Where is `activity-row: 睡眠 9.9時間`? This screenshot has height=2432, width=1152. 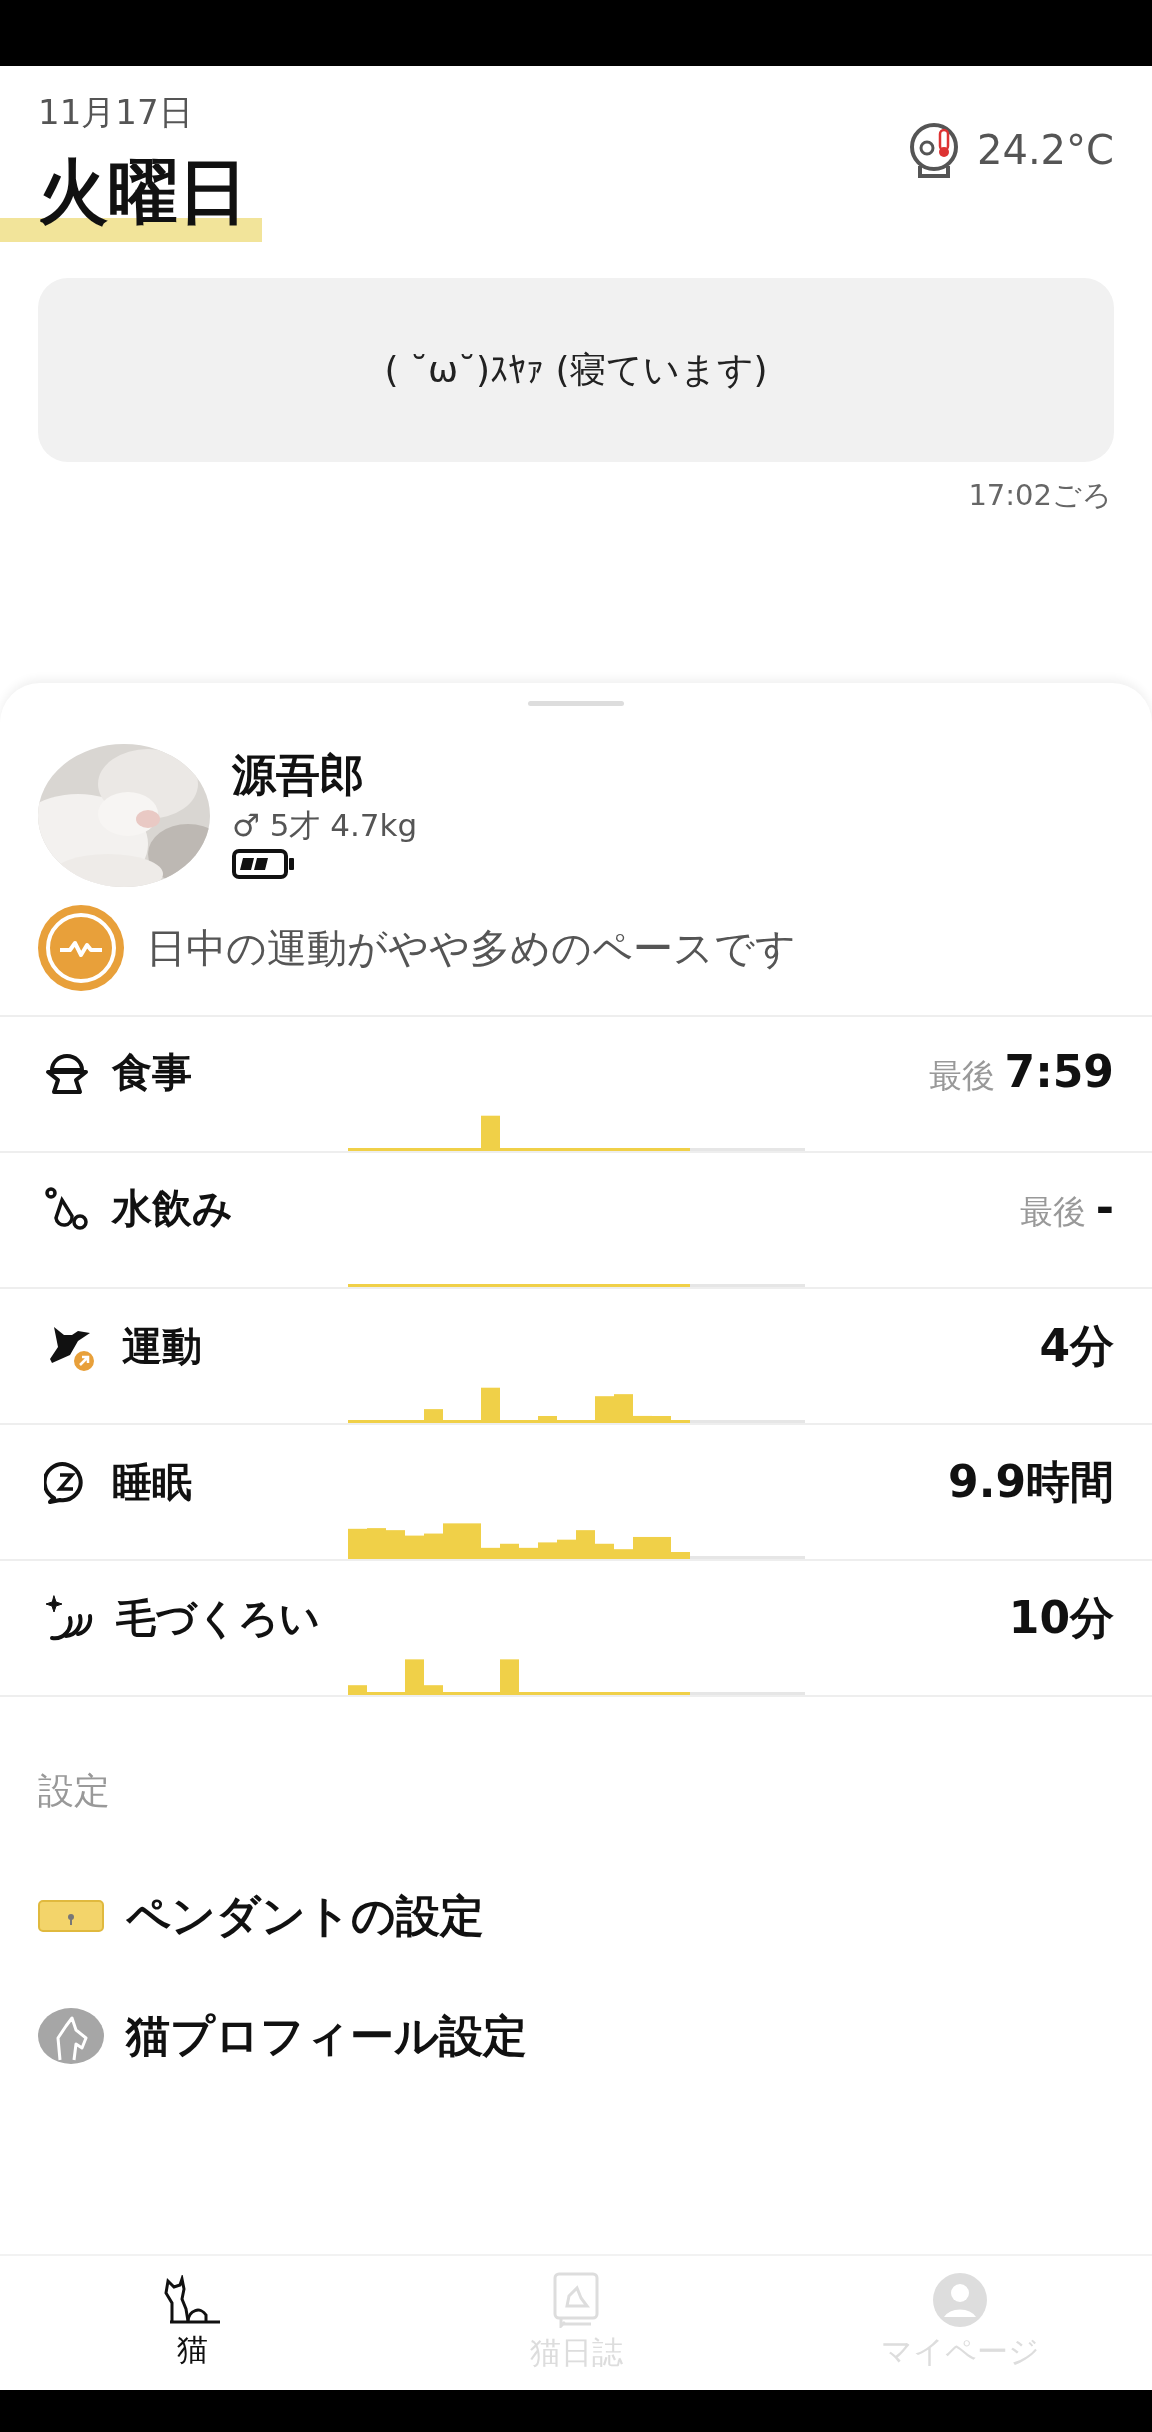
activity-row: 睡眠 9.9時間 is located at coordinates (576, 1493).